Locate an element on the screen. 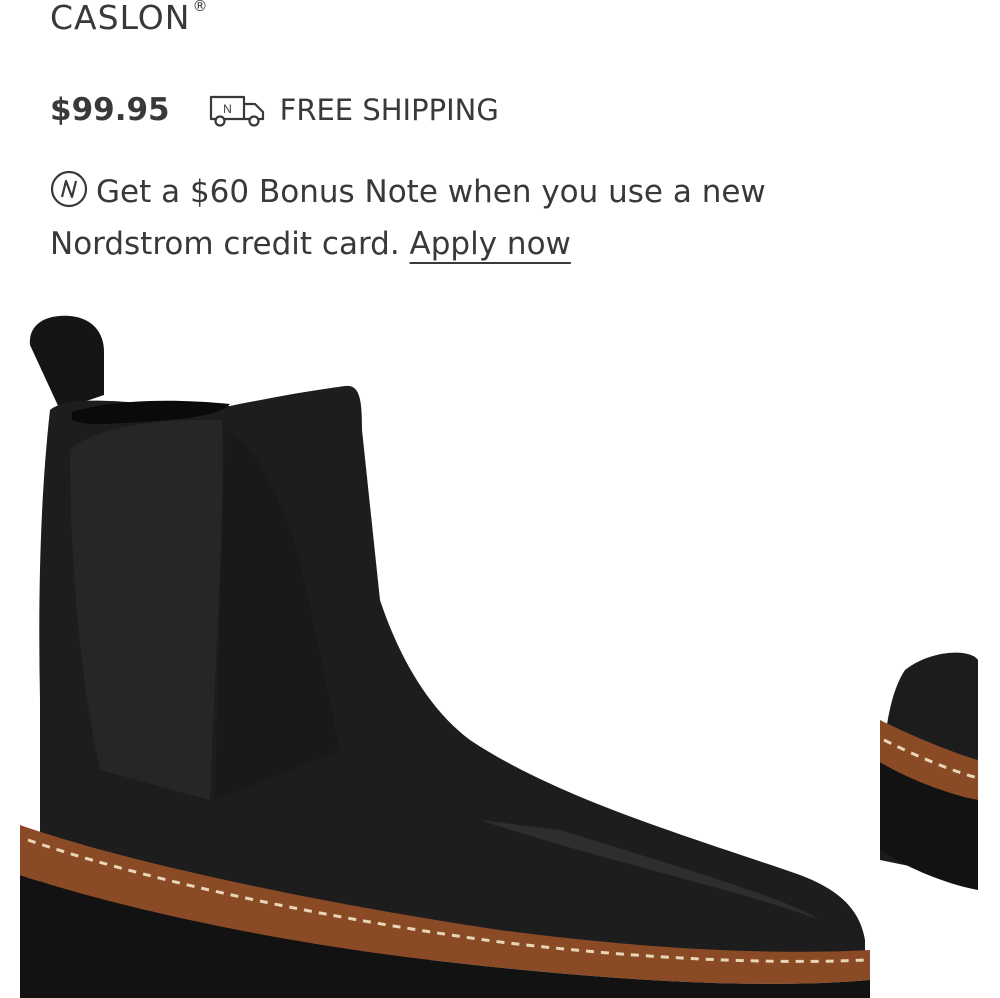 Image resolution: width=1000 pixels, height=998 pixels. price-row: $99.95 N FREE SHIPPING is located at coordinates (274, 110).